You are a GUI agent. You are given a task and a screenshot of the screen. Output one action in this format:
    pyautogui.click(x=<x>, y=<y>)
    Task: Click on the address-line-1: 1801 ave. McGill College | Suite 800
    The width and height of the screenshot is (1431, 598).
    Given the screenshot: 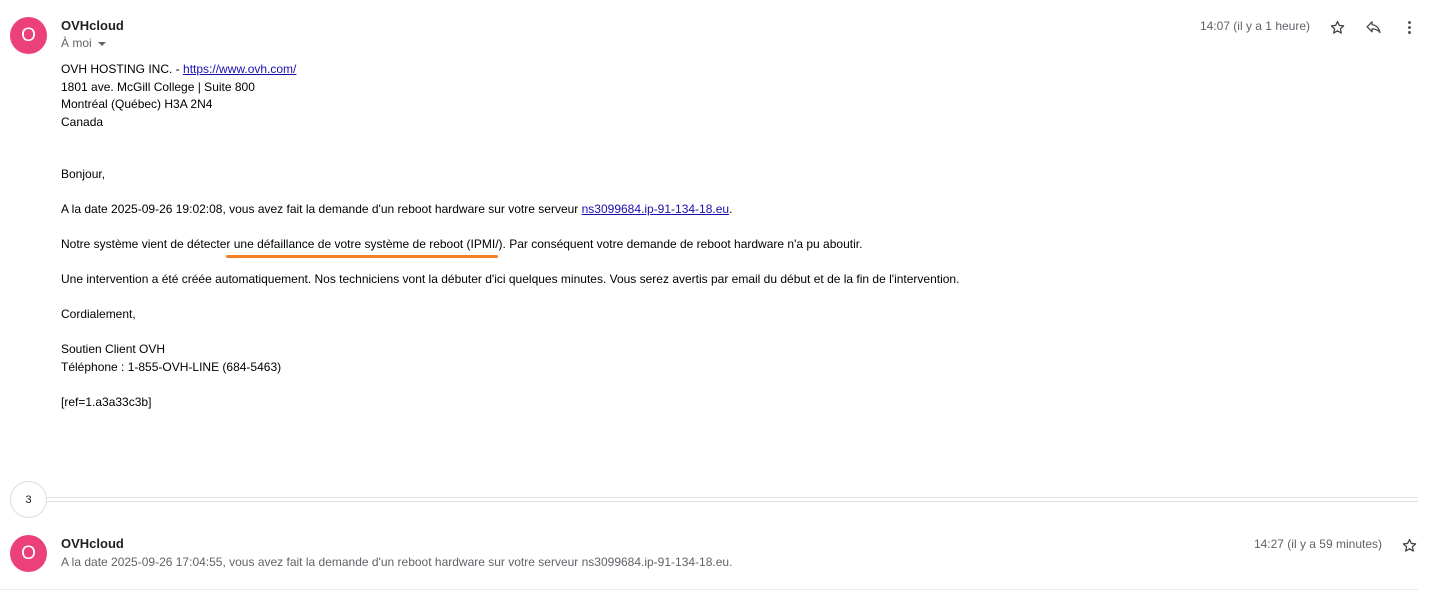 What is the action you would take?
    pyautogui.click(x=158, y=86)
    